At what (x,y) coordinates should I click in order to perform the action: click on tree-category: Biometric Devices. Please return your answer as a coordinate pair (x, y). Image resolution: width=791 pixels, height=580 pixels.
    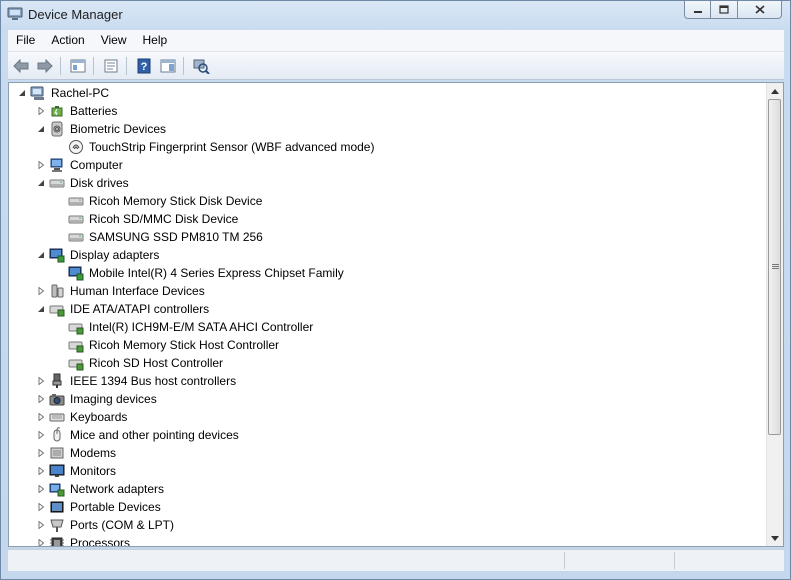
    Looking at the image, I should click on (389, 129).